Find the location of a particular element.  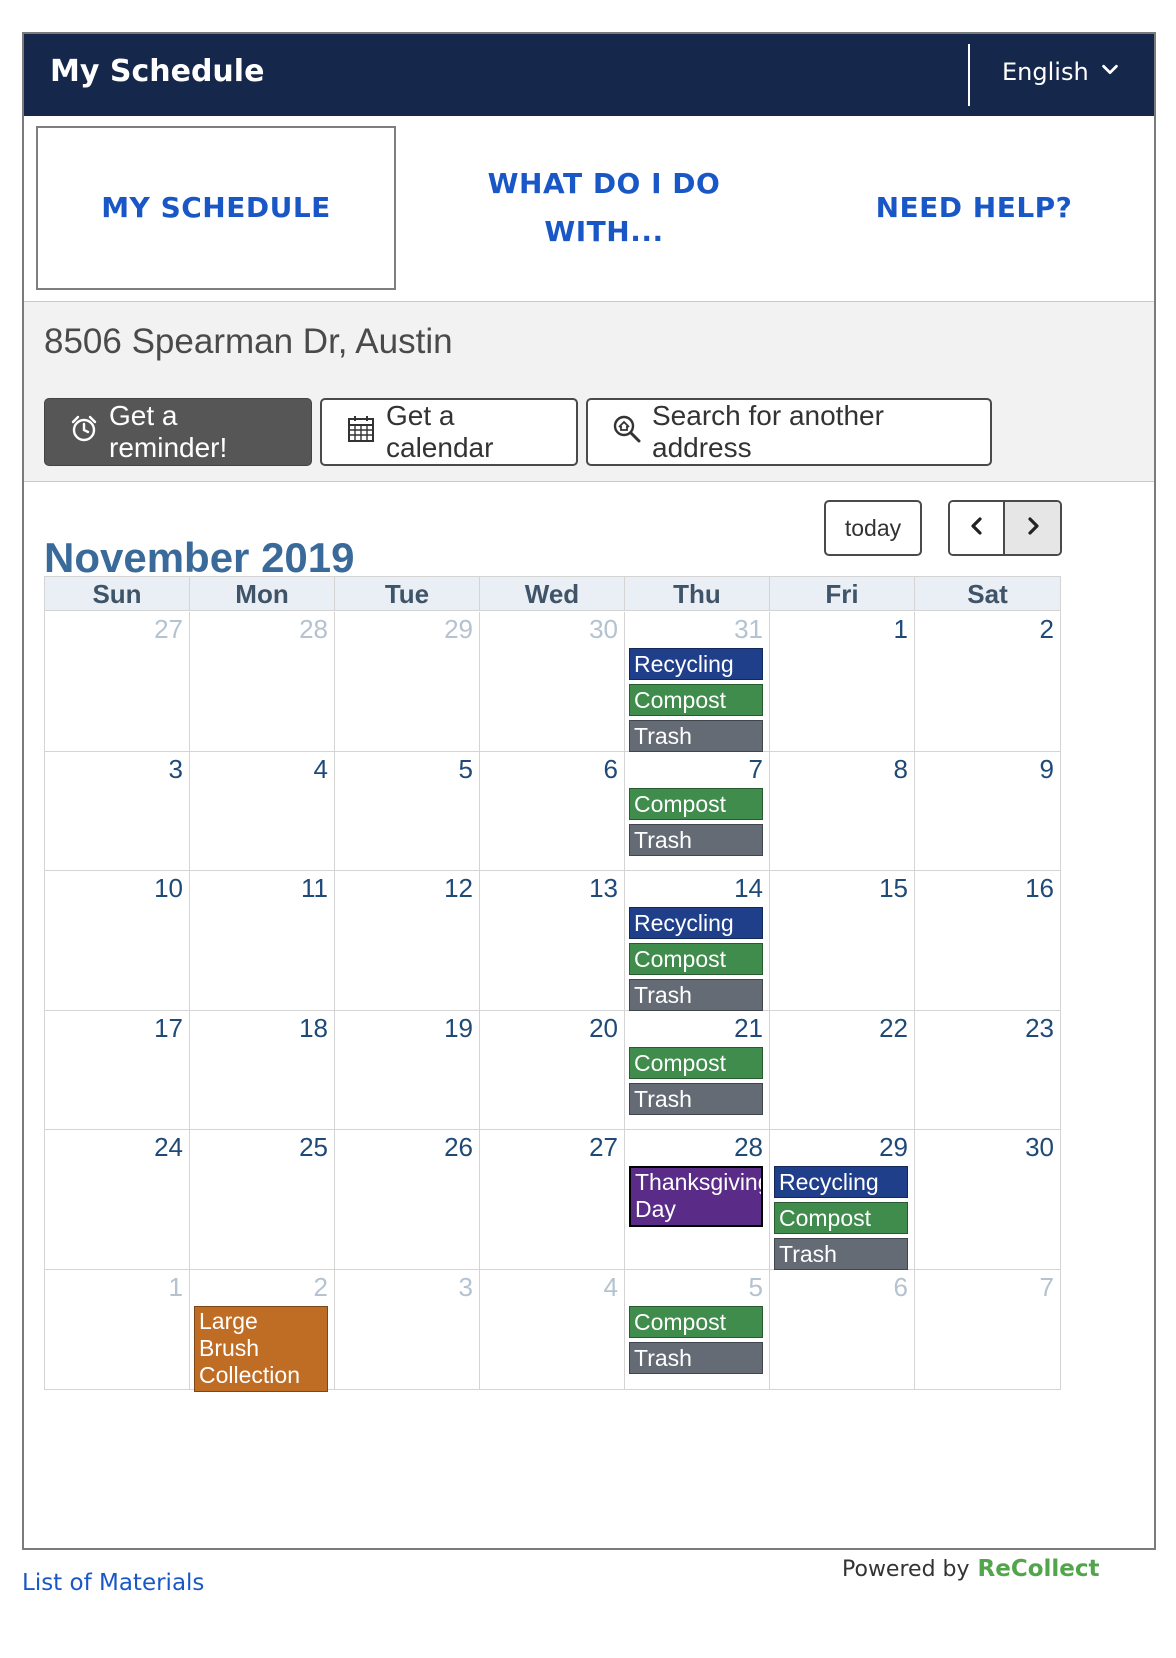

calendar-day-cell: 21 Compost Trash is located at coordinates (697, 1070).